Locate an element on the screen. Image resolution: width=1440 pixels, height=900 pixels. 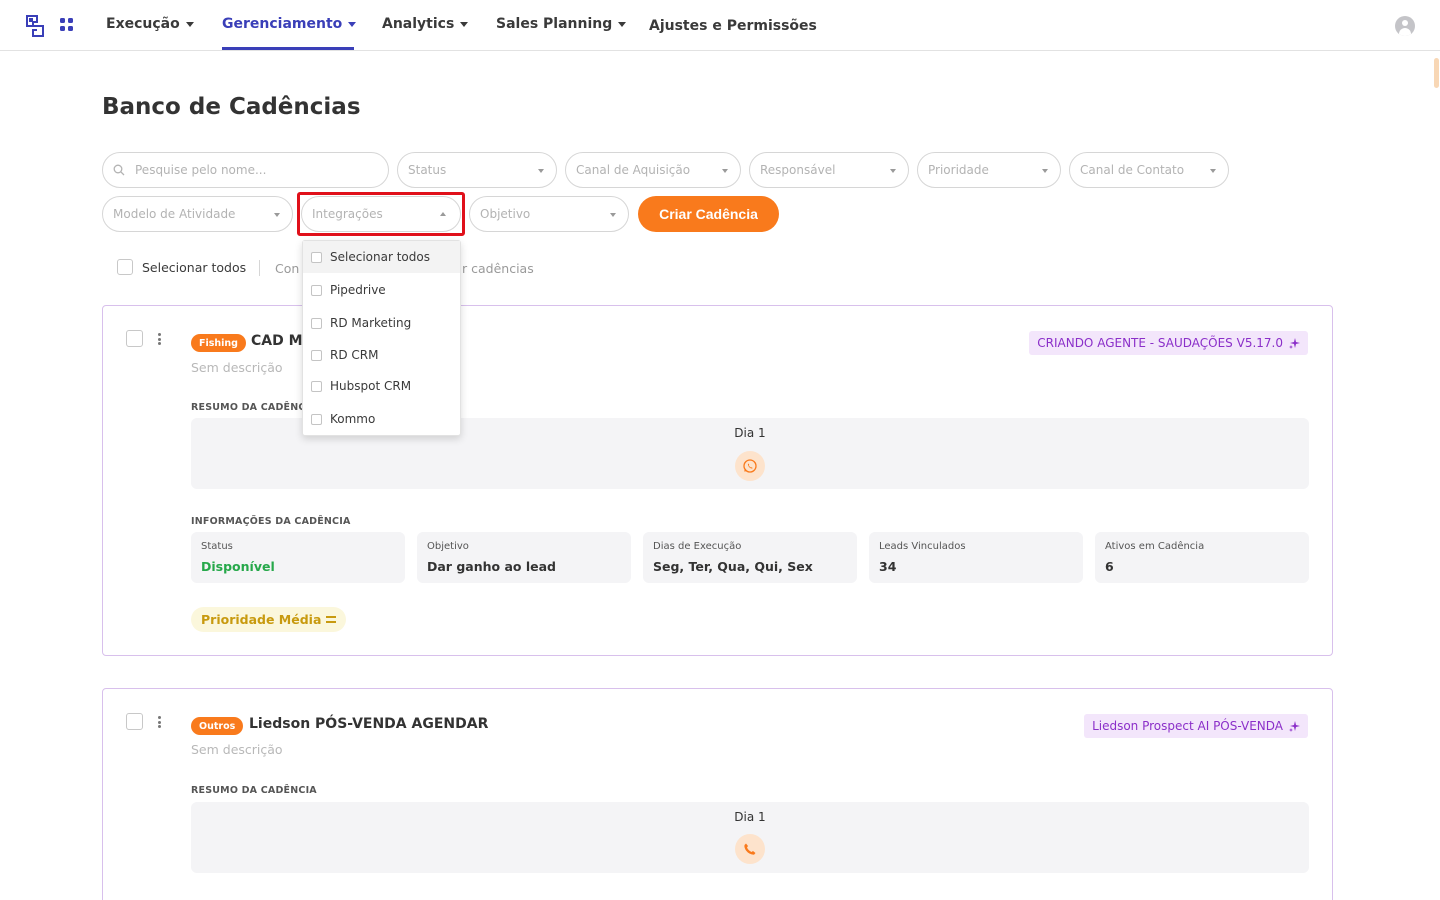
select-all-checkbox is located at coordinates (125, 267).